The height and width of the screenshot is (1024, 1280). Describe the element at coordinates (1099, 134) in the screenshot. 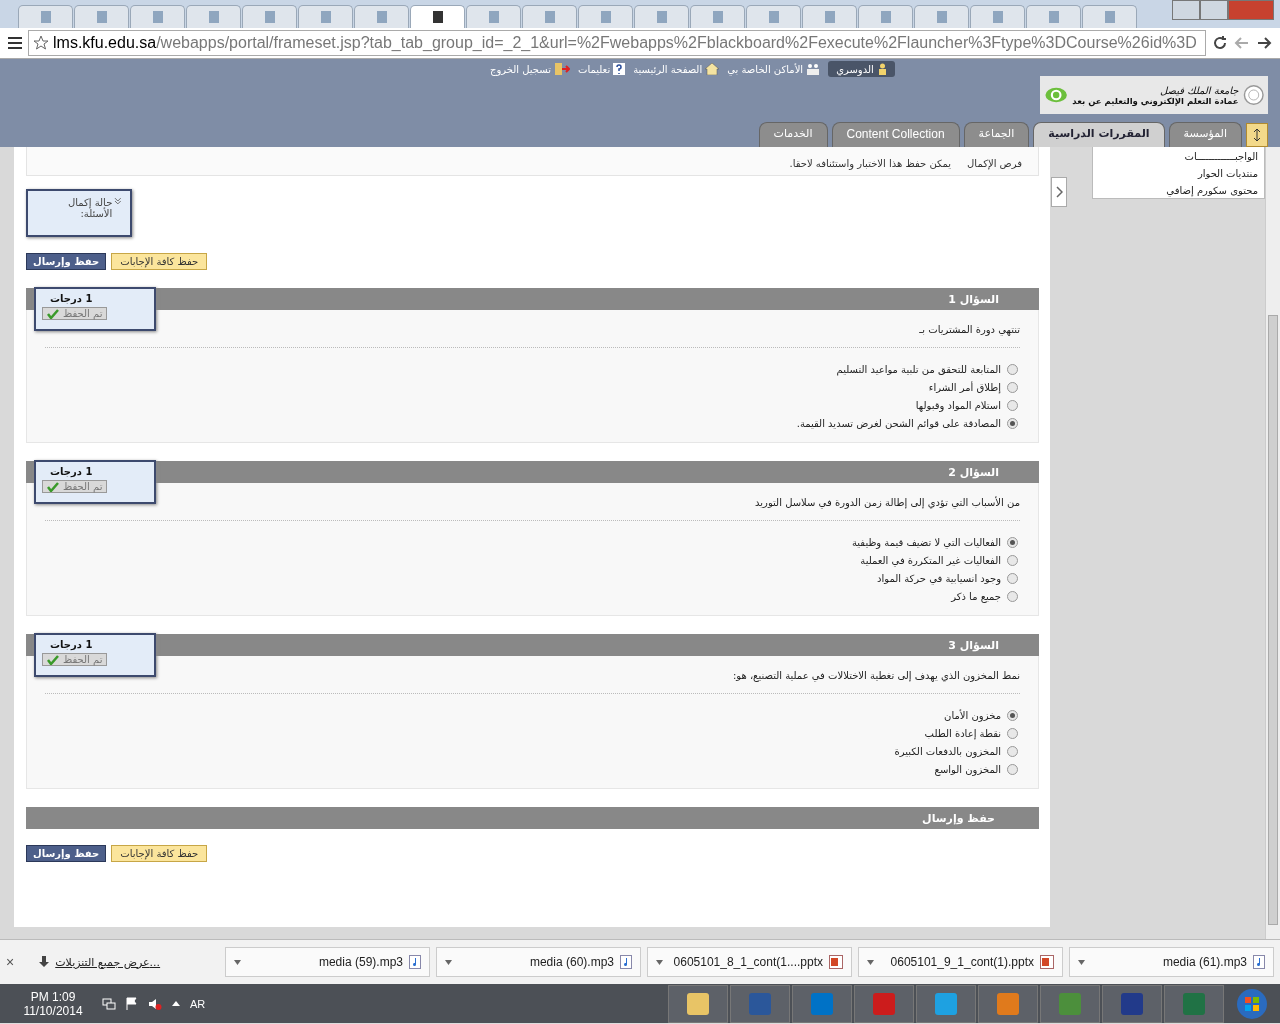

I see `navigation-tab: المقررات الدراسية` at that location.